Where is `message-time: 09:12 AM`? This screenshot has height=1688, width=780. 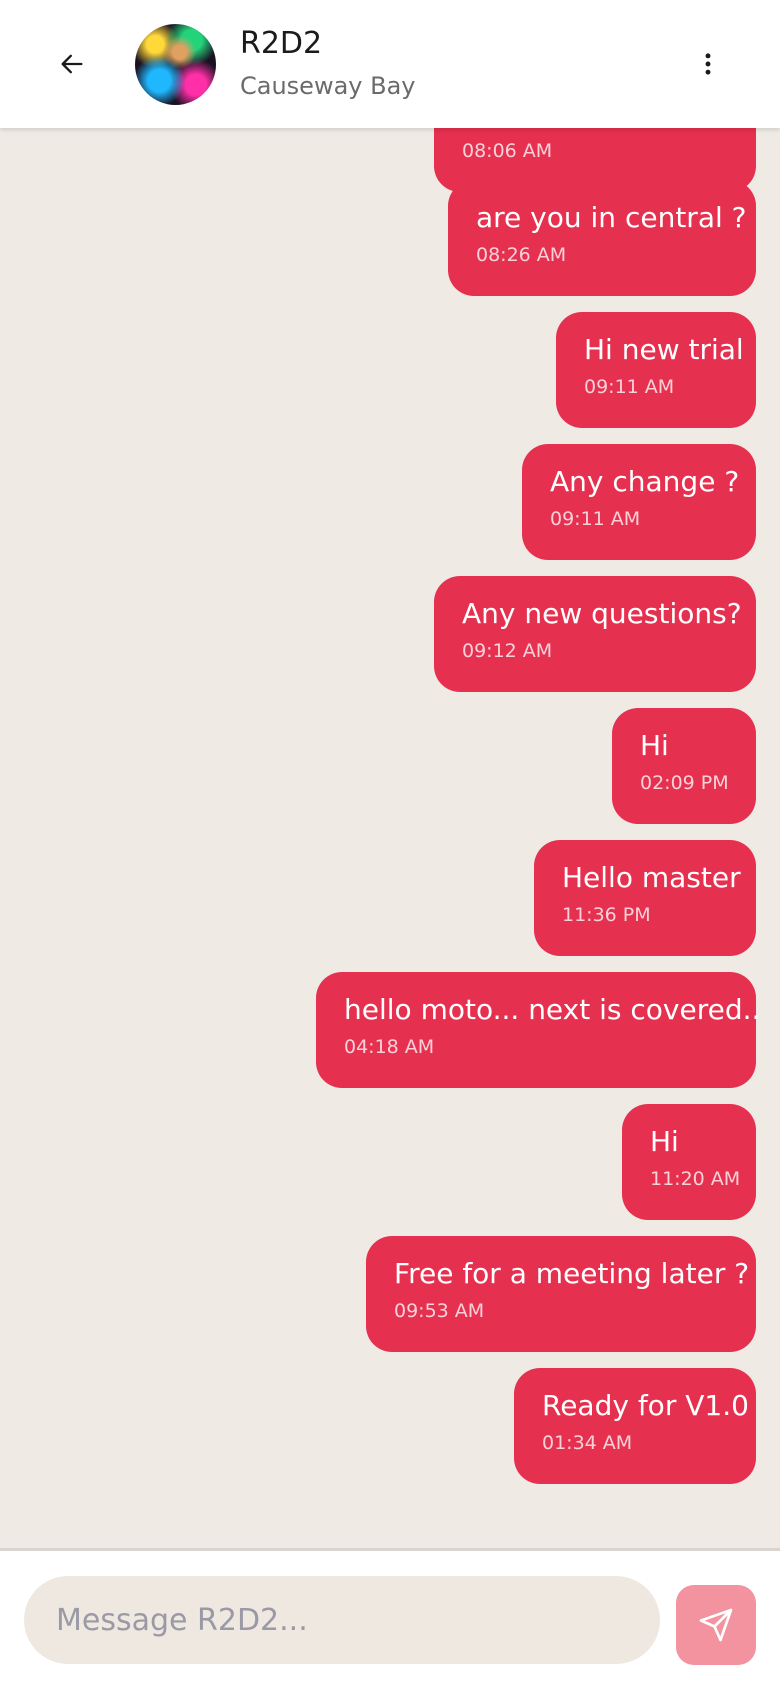 message-time: 09:12 AM is located at coordinates (507, 651).